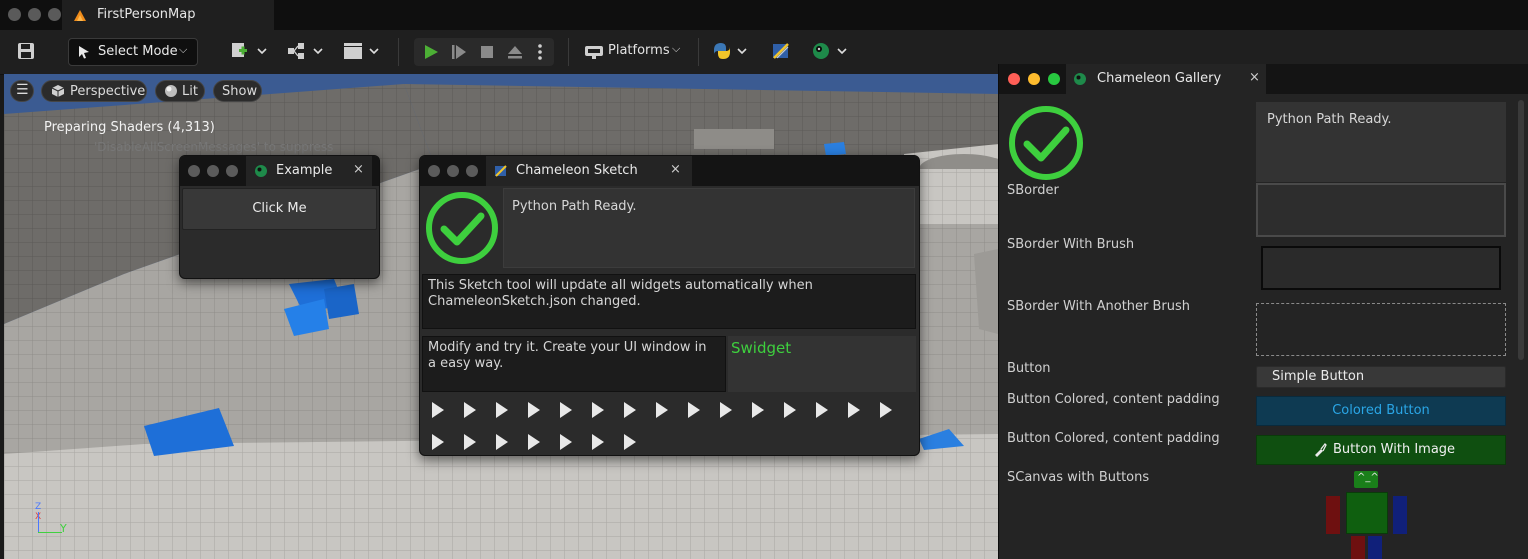 The width and height of the screenshot is (1528, 559). Describe the element at coordinates (38, 522) in the screenshot. I see `axis-z-line` at that location.